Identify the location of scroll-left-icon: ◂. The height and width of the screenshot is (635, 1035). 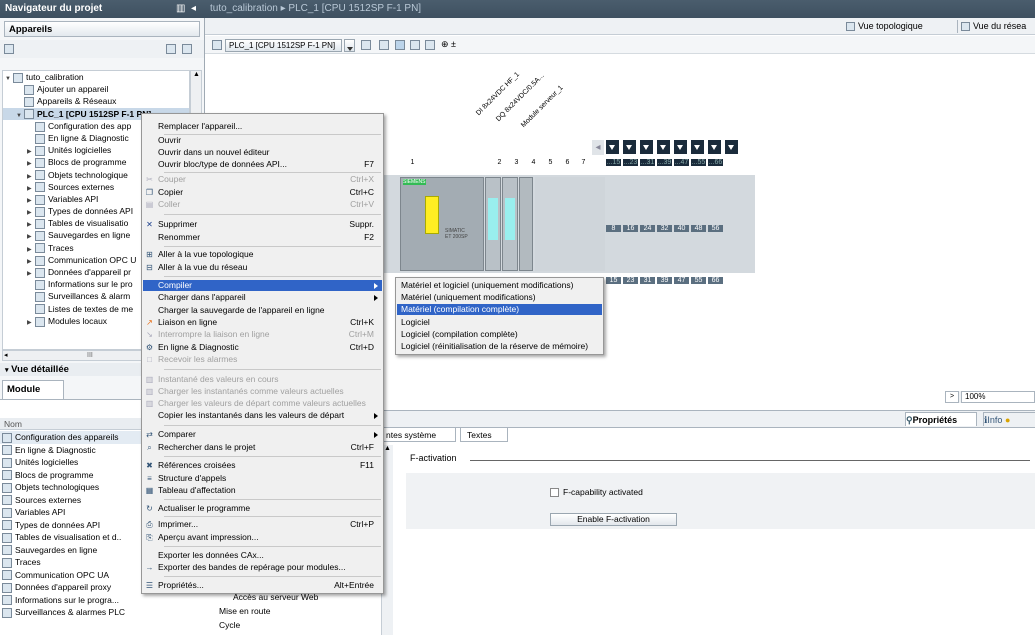
(6, 355).